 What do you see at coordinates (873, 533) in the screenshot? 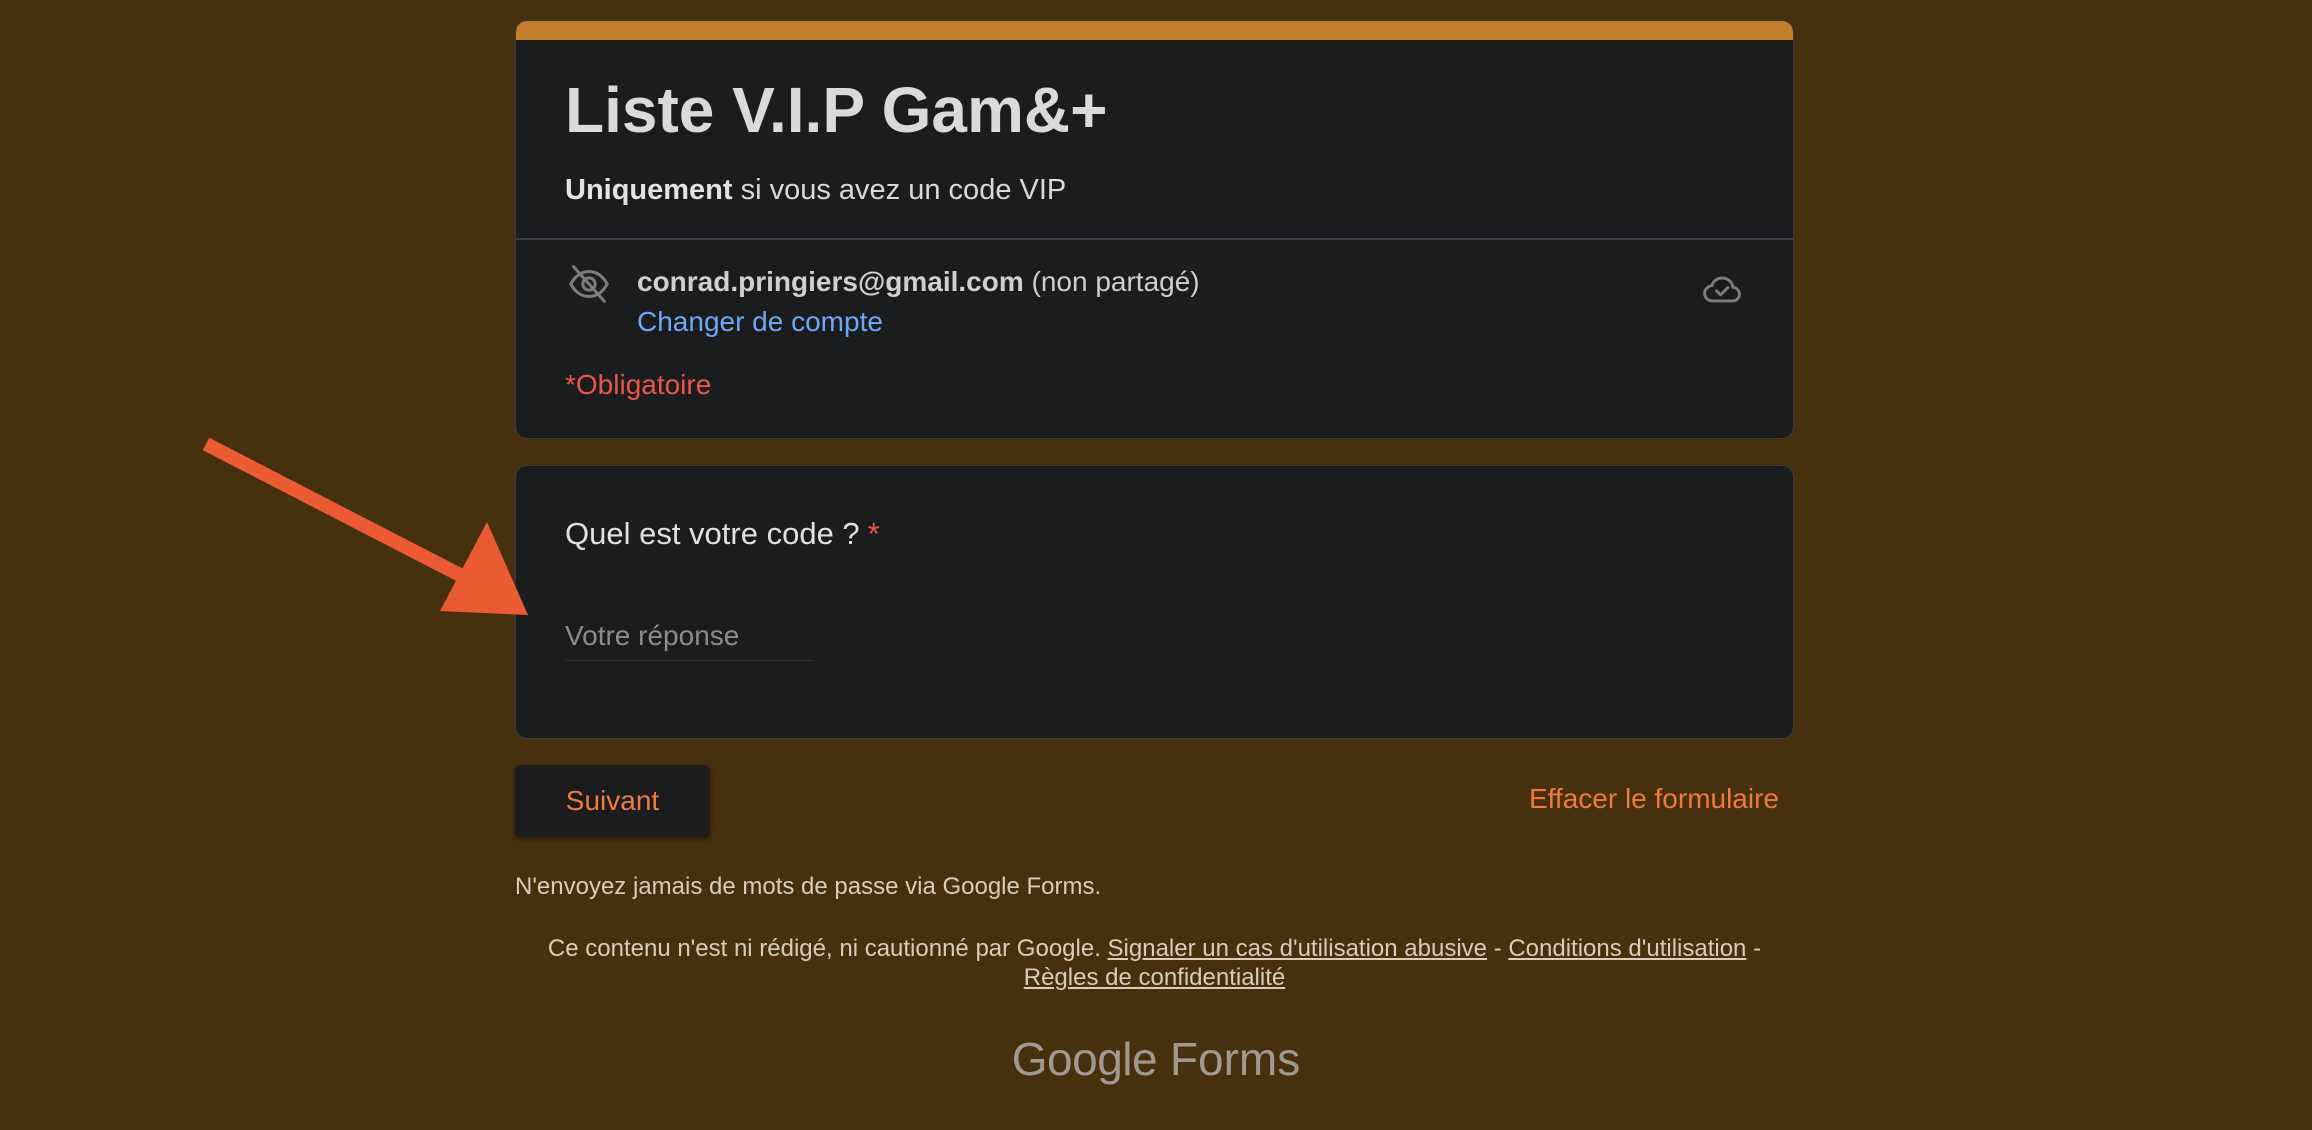
I see `required-marker: *` at bounding box center [873, 533].